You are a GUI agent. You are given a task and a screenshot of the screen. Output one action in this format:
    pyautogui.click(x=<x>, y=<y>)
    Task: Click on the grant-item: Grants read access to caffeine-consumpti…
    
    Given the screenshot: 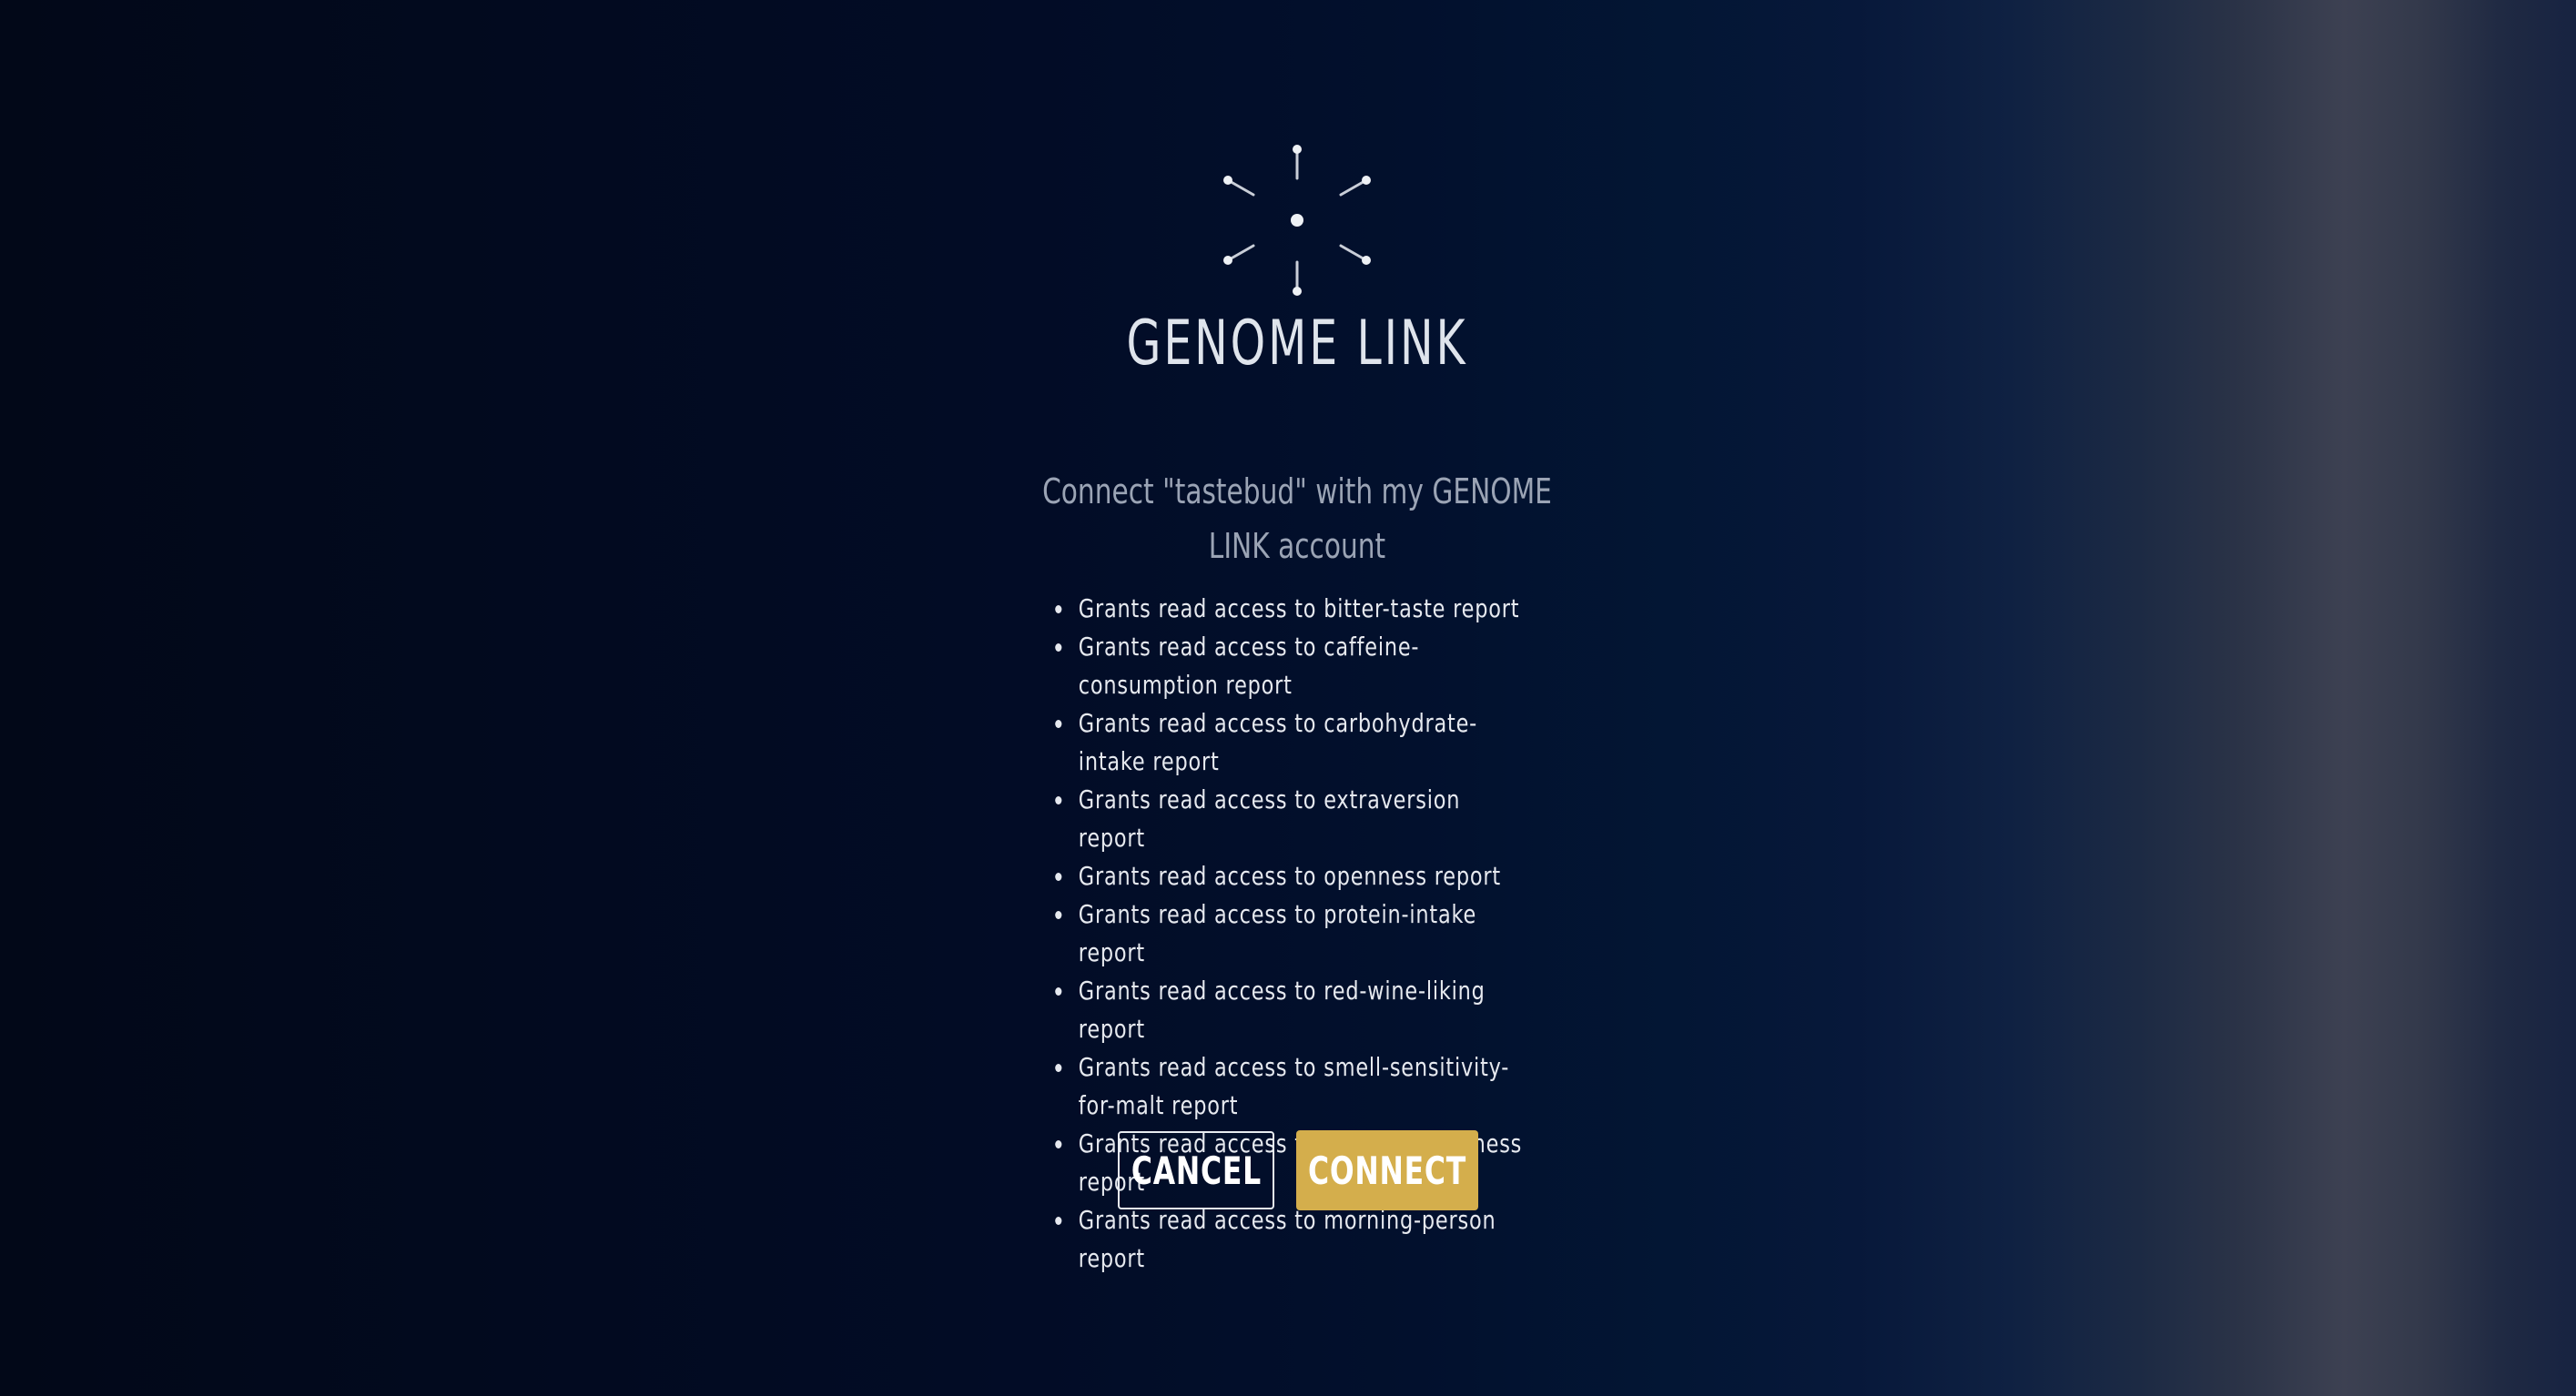 What is the action you would take?
    pyautogui.click(x=1298, y=666)
    